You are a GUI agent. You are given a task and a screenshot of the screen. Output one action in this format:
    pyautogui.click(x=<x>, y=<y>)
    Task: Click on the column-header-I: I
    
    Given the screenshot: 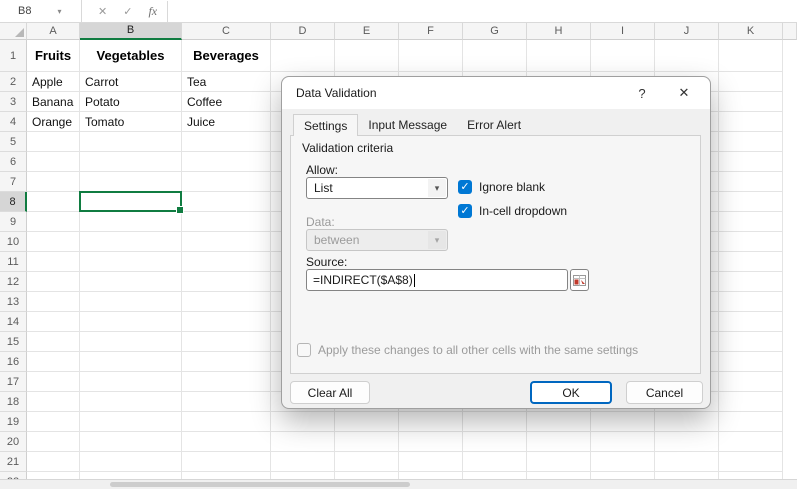 What is the action you would take?
    pyautogui.click(x=623, y=31)
    